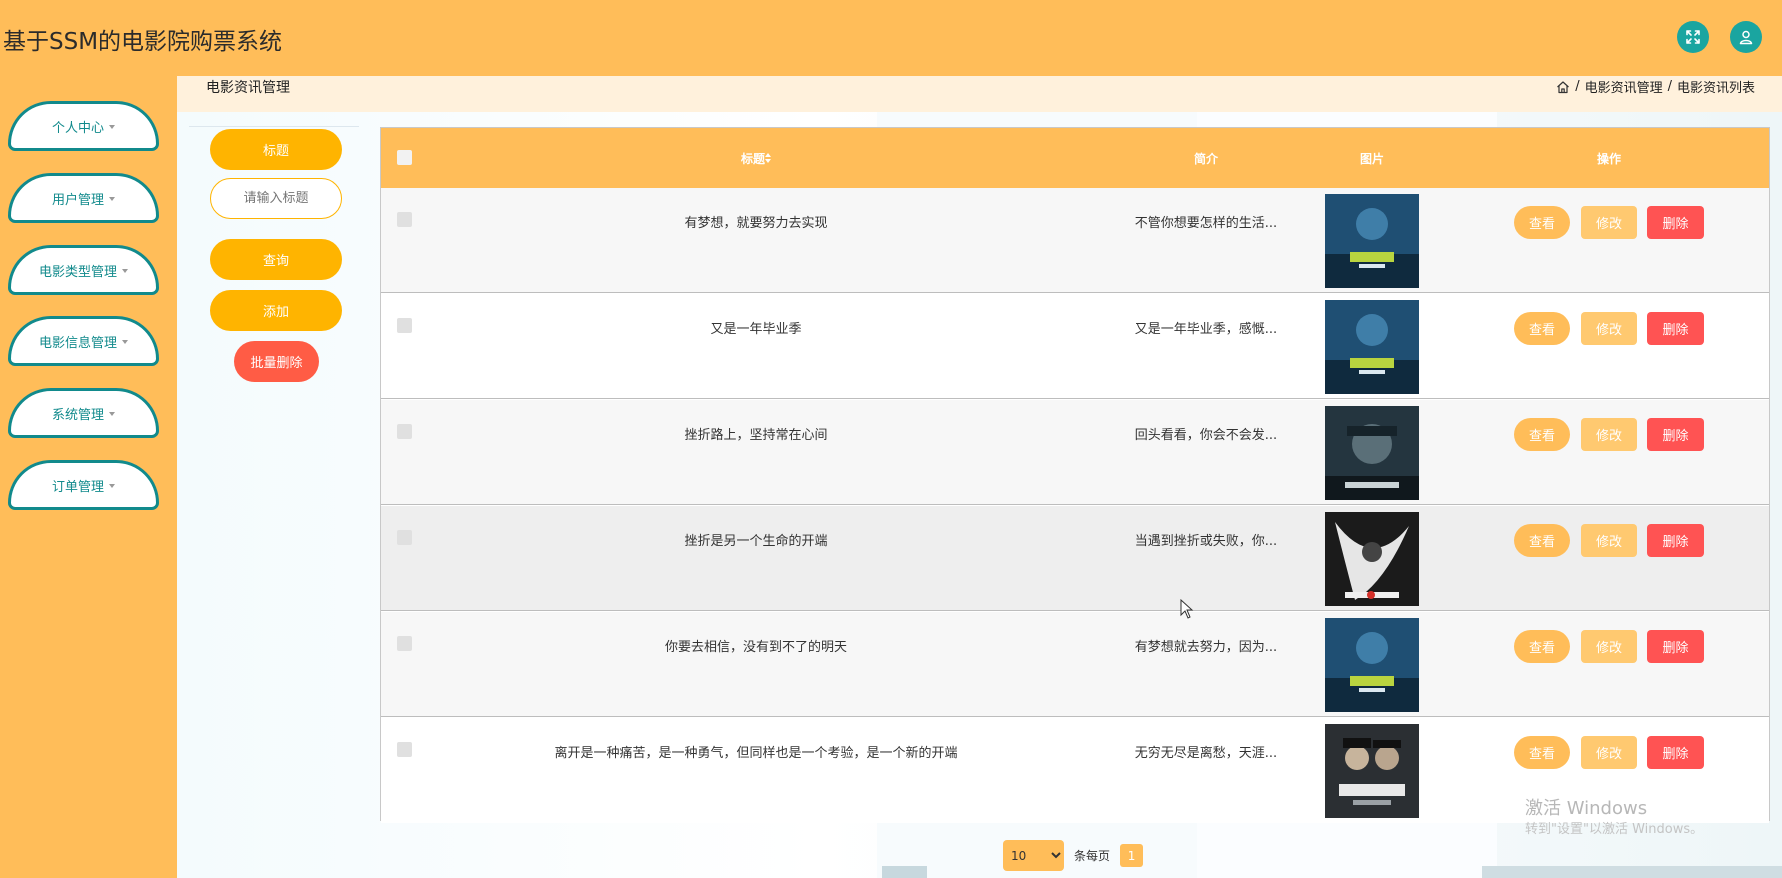 The width and height of the screenshot is (1782, 878). I want to click on user-menu-button, so click(1746, 37).